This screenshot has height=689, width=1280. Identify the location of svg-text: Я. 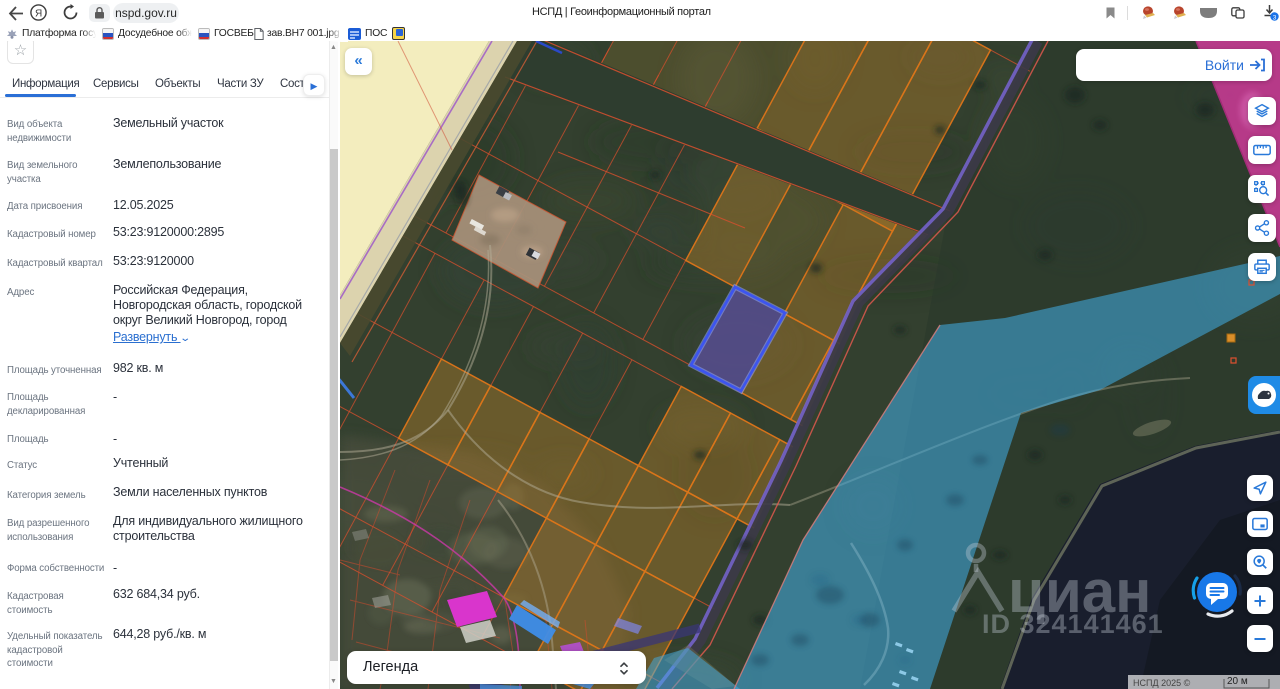
(38, 14).